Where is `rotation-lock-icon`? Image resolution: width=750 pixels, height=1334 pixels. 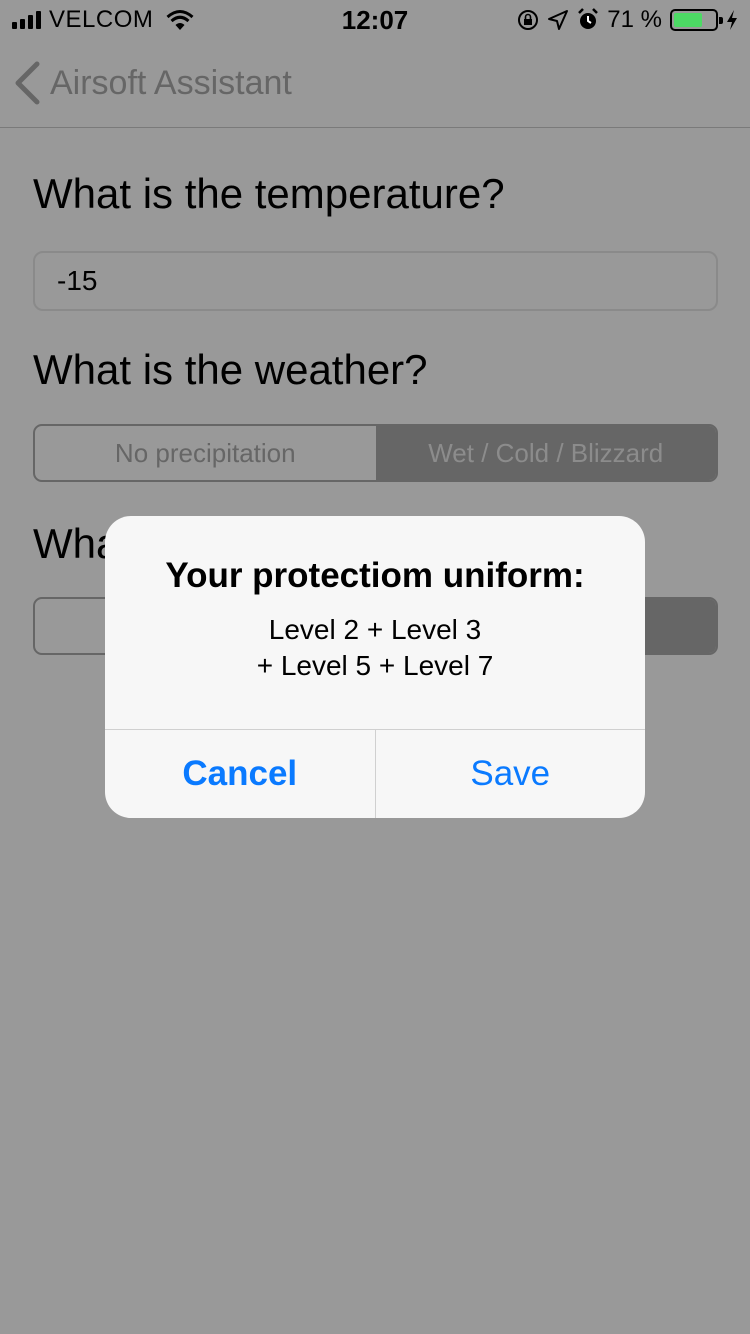
rotation-lock-icon is located at coordinates (528, 20).